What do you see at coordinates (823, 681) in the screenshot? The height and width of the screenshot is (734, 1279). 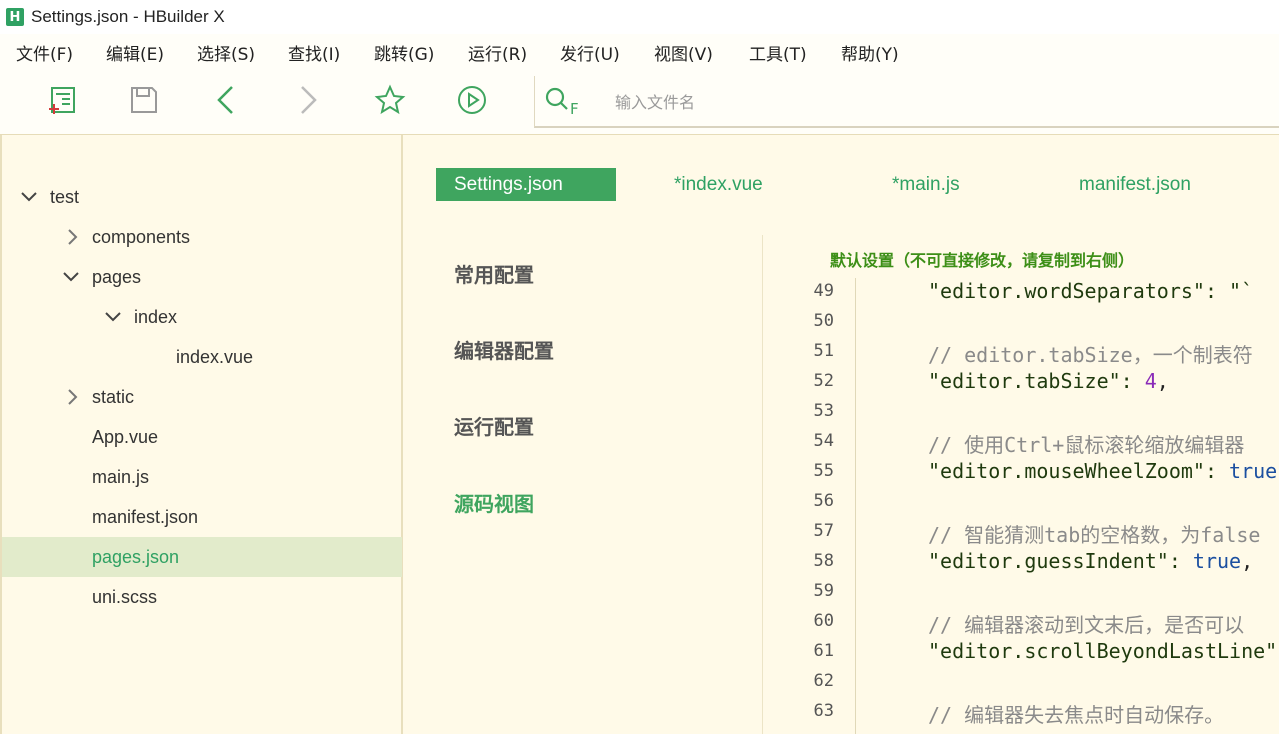 I see `line-number: 62` at bounding box center [823, 681].